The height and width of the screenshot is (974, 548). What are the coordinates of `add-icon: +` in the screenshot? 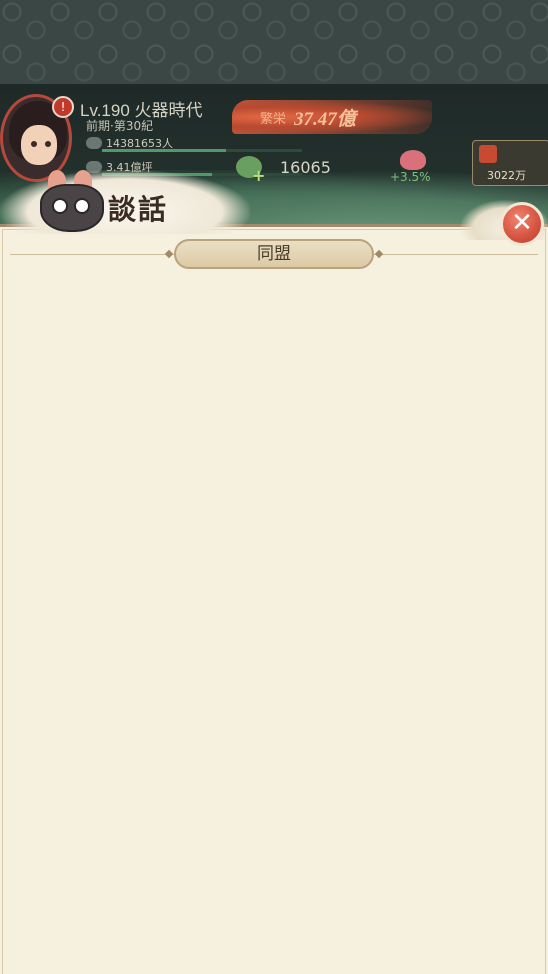 It's located at (258, 175).